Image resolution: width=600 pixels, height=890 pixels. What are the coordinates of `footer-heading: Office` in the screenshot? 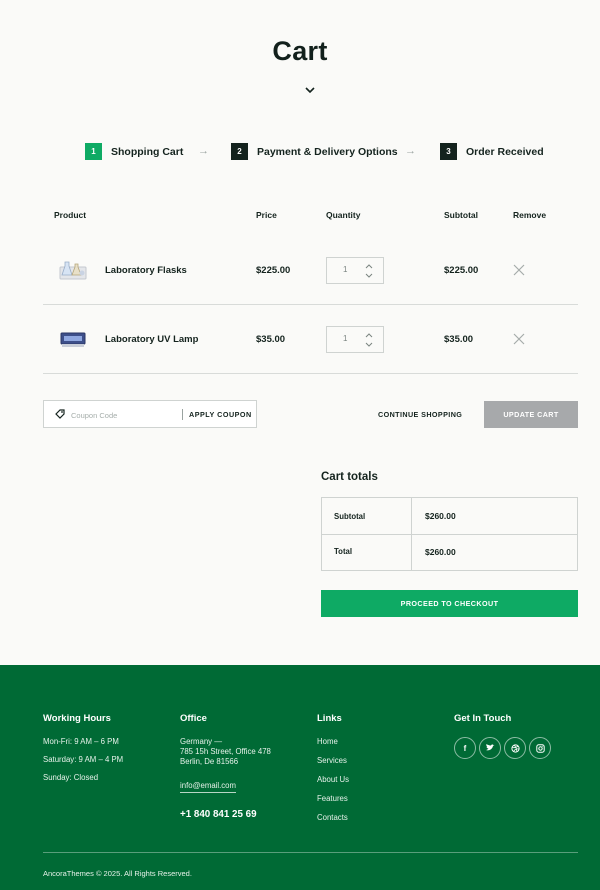 It's located at (193, 718).